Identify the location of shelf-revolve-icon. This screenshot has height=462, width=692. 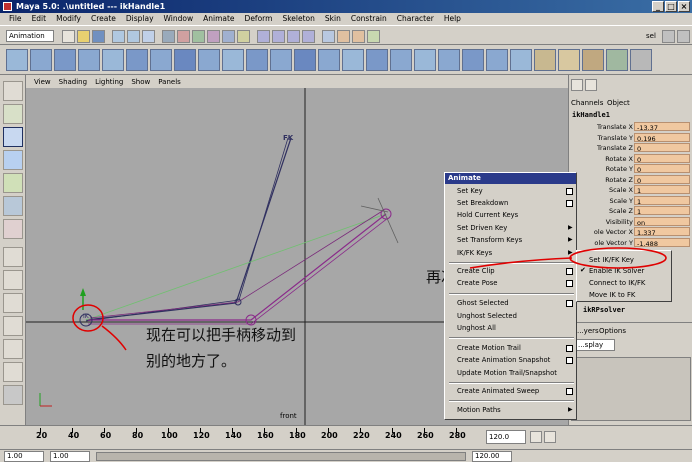
(425, 60).